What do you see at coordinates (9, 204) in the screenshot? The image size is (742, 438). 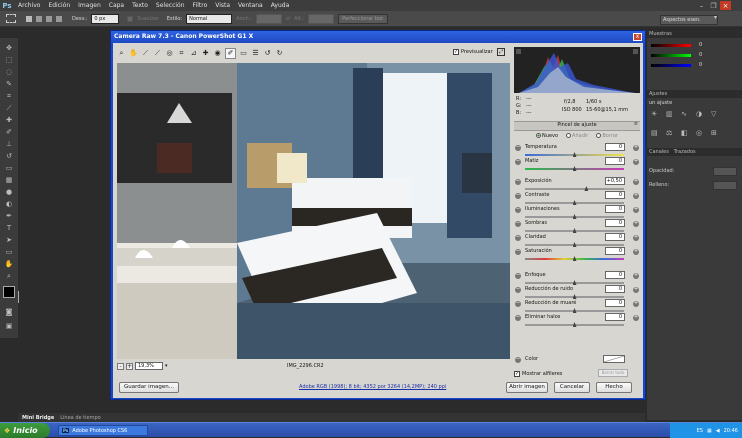 I see `dodge-tool-icon: ◐` at bounding box center [9, 204].